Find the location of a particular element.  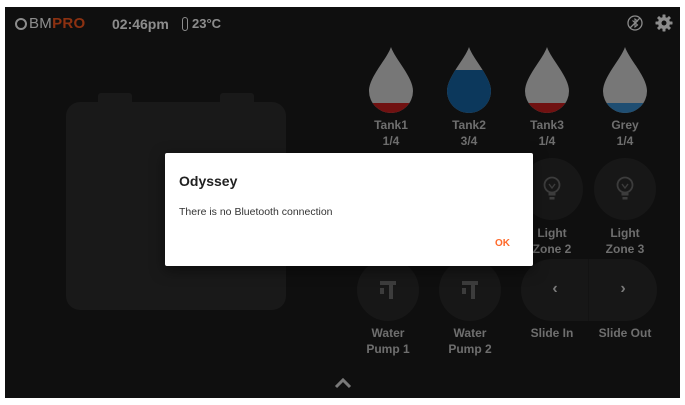

dialog-title: Odyssey is located at coordinates (208, 181).